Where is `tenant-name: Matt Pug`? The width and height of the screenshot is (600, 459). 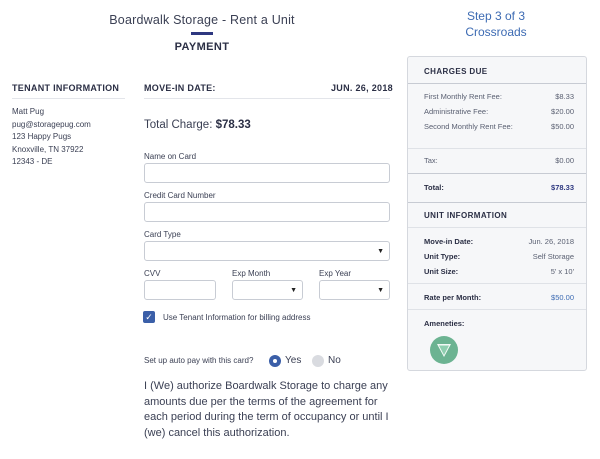 tenant-name: Matt Pug is located at coordinates (28, 111).